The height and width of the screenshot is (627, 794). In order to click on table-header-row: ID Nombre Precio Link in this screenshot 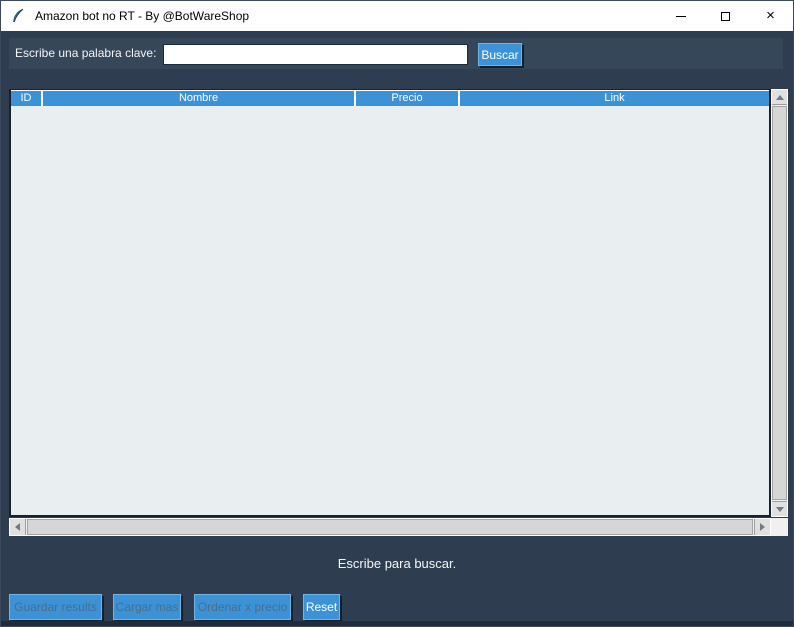, I will do `click(390, 98)`.